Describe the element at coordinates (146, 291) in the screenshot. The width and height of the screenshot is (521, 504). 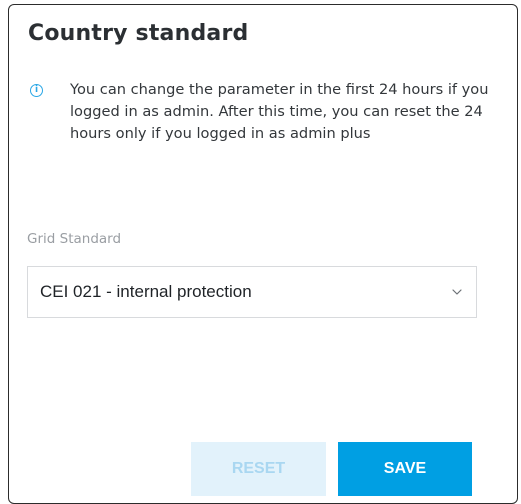
I see `grid-standard-selected-value: CEI 021 - internal protection` at that location.